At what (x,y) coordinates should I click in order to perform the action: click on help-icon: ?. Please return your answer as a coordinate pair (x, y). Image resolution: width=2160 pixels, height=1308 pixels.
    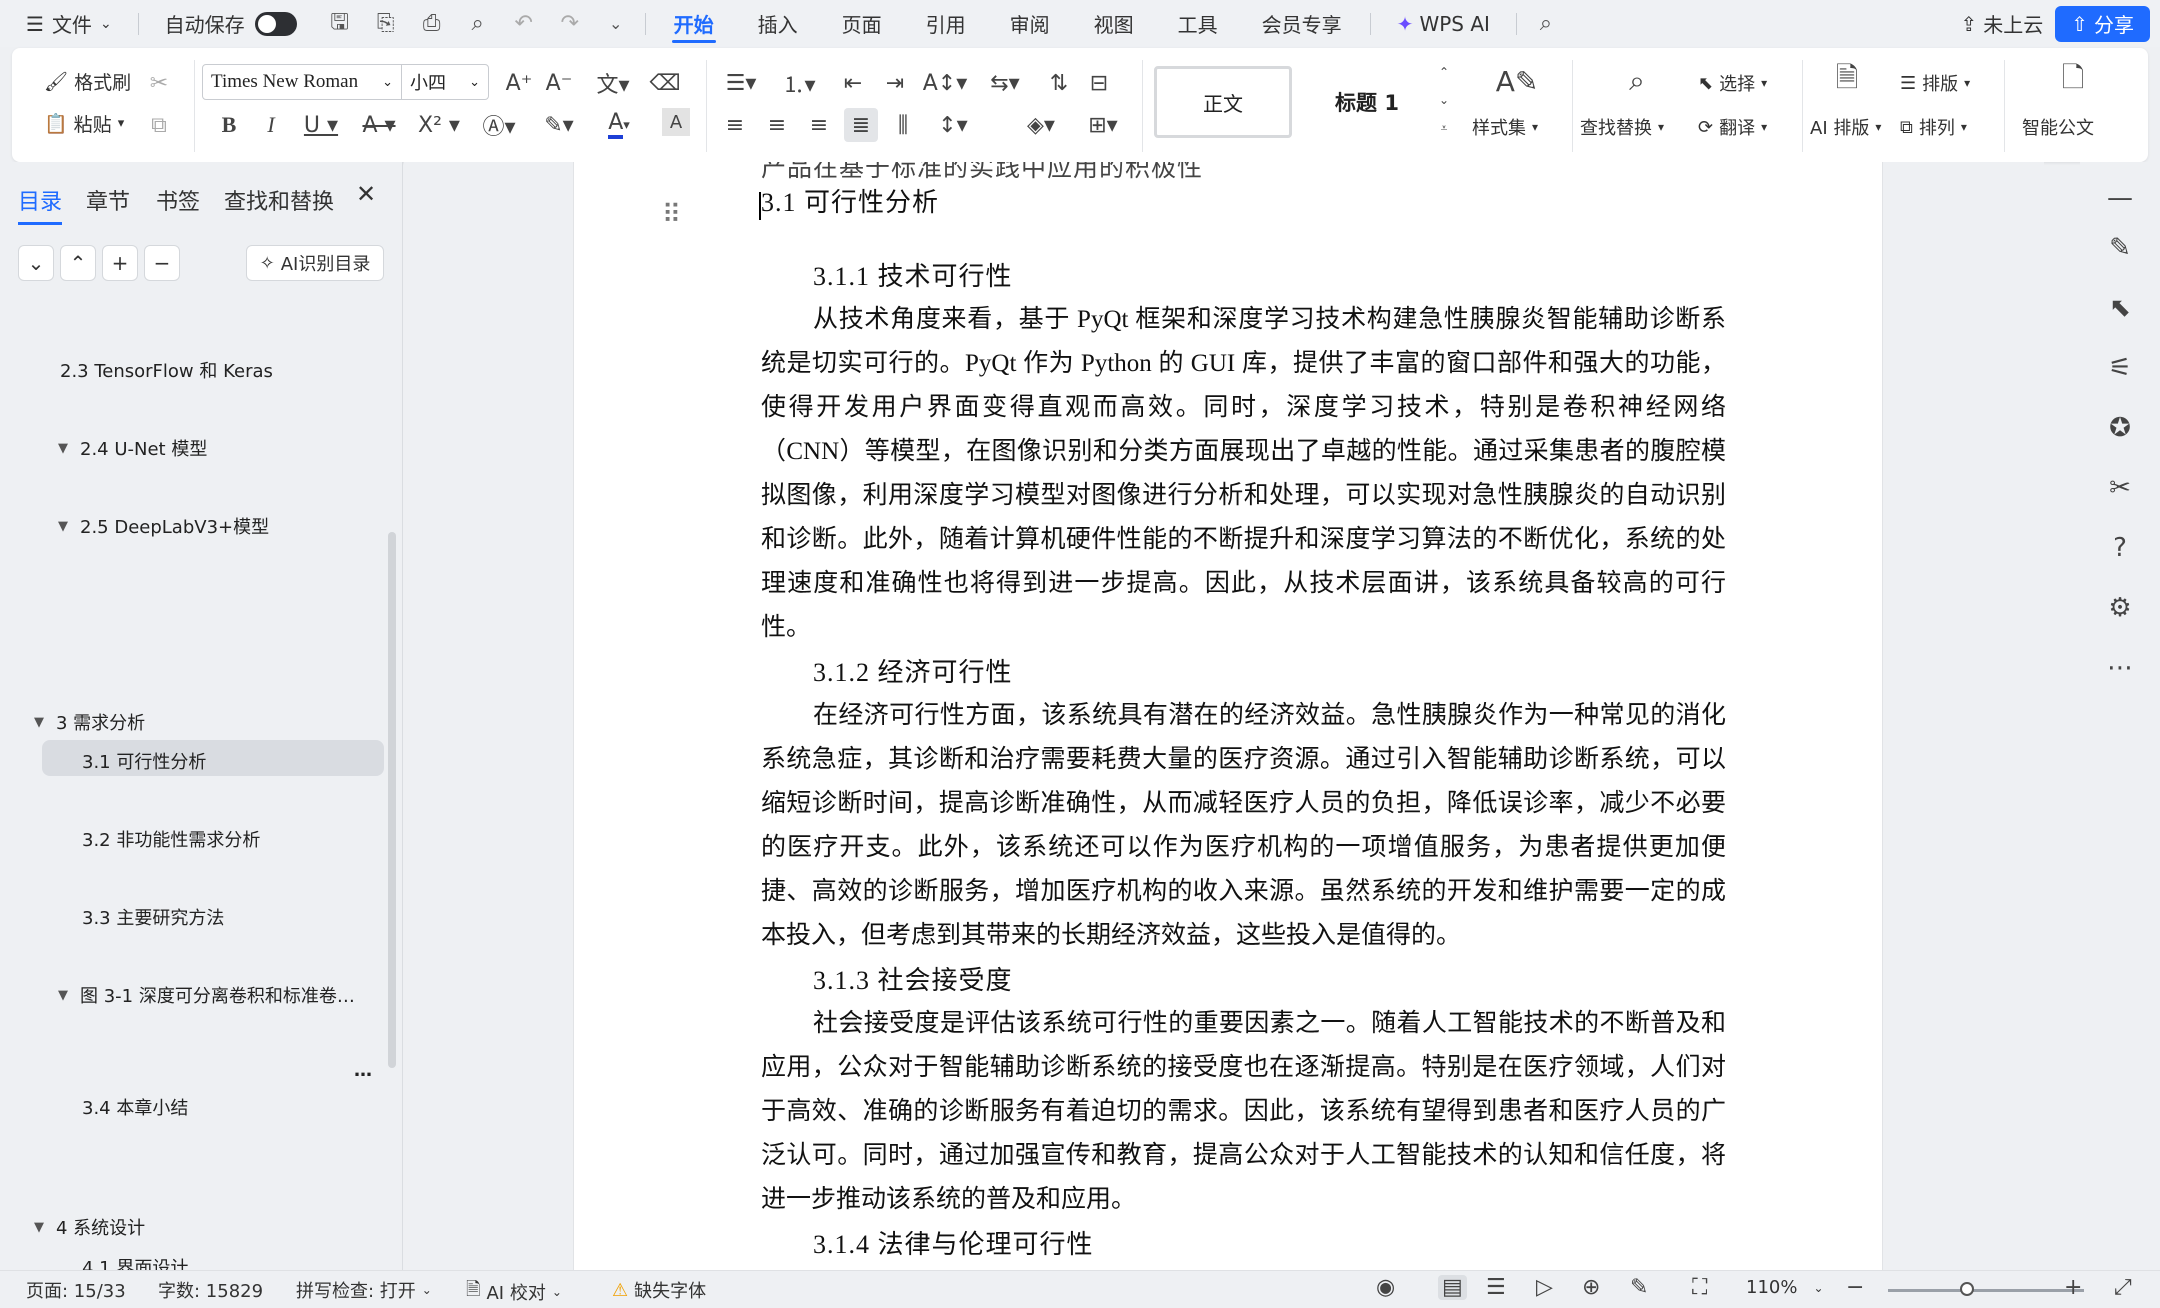
    Looking at the image, I should click on (2120, 548).